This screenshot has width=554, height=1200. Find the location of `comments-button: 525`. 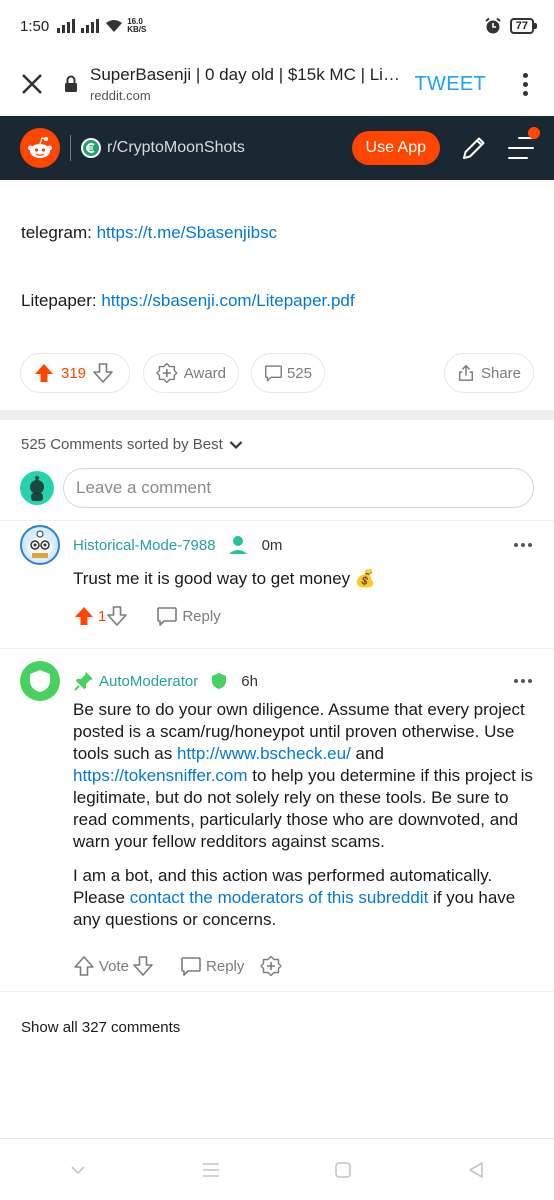

comments-button: 525 is located at coordinates (288, 373).